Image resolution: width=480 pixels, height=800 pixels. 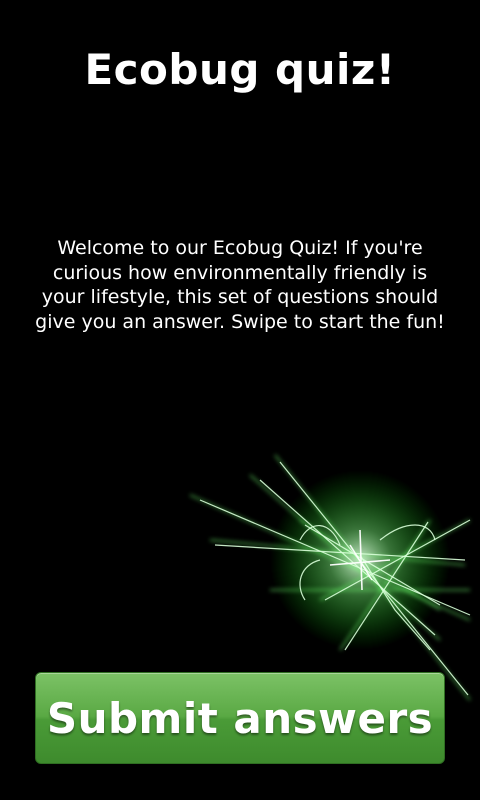 I want to click on submit-answers-label: Submit answers, so click(x=240, y=718).